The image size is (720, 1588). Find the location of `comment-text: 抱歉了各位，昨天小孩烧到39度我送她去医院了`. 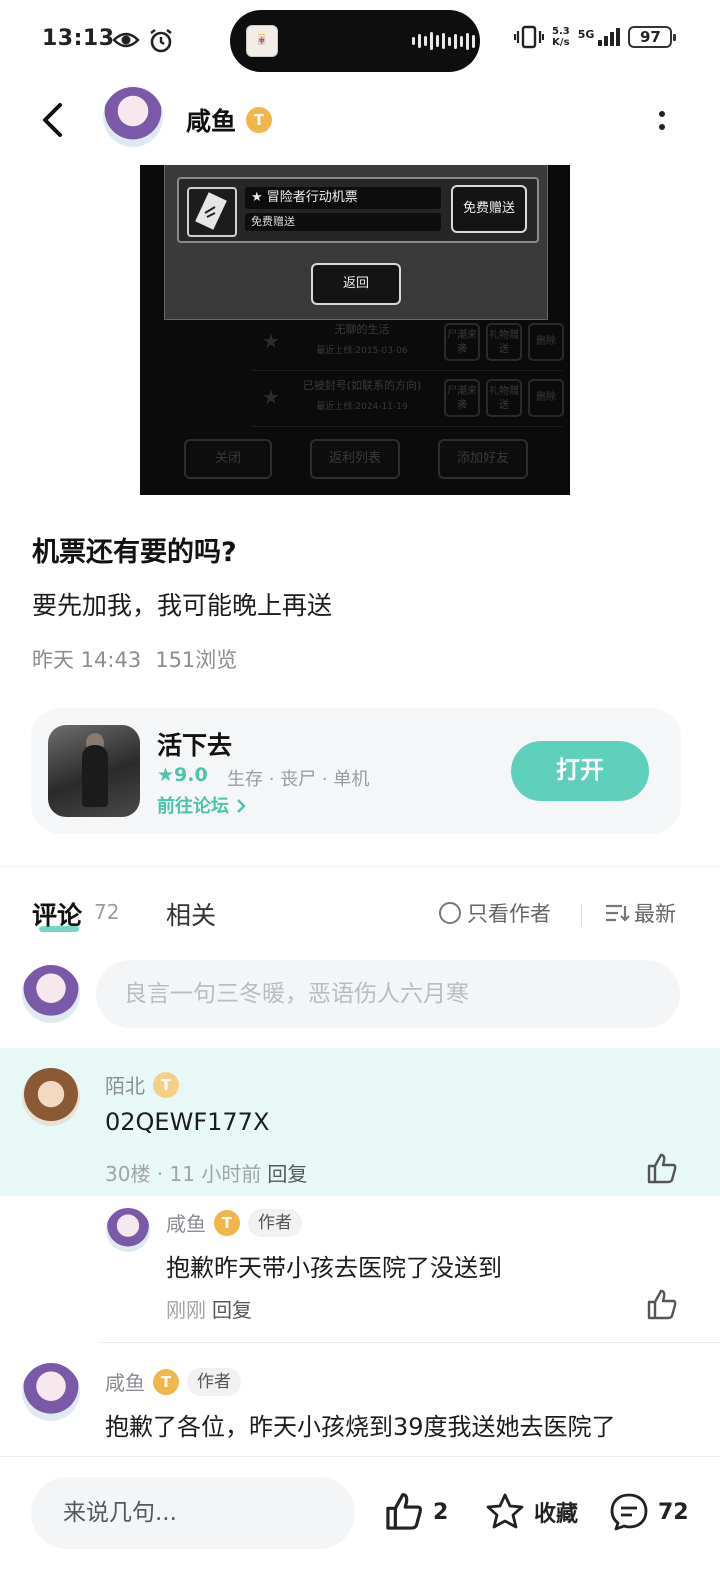

comment-text: 抱歉了各位，昨天小孩烧到39度我送她去医院了 is located at coordinates (360, 1427).